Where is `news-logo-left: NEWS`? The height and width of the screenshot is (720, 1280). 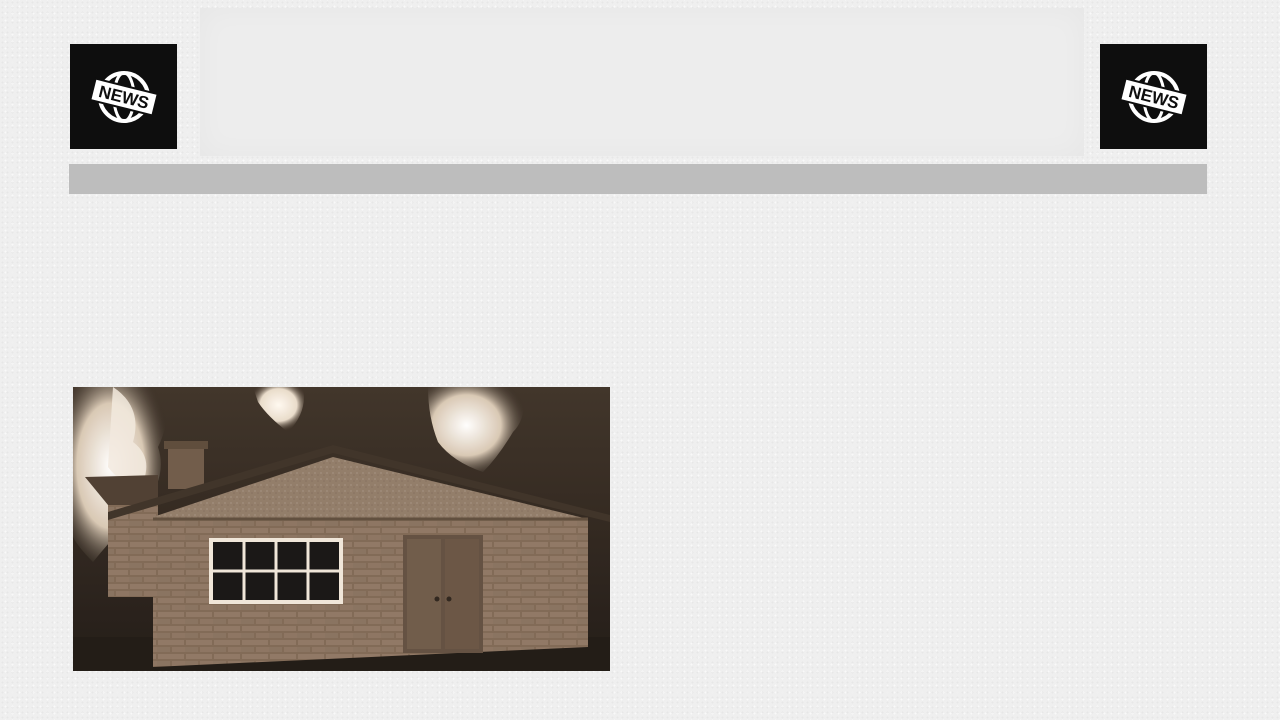 news-logo-left: NEWS is located at coordinates (123, 96).